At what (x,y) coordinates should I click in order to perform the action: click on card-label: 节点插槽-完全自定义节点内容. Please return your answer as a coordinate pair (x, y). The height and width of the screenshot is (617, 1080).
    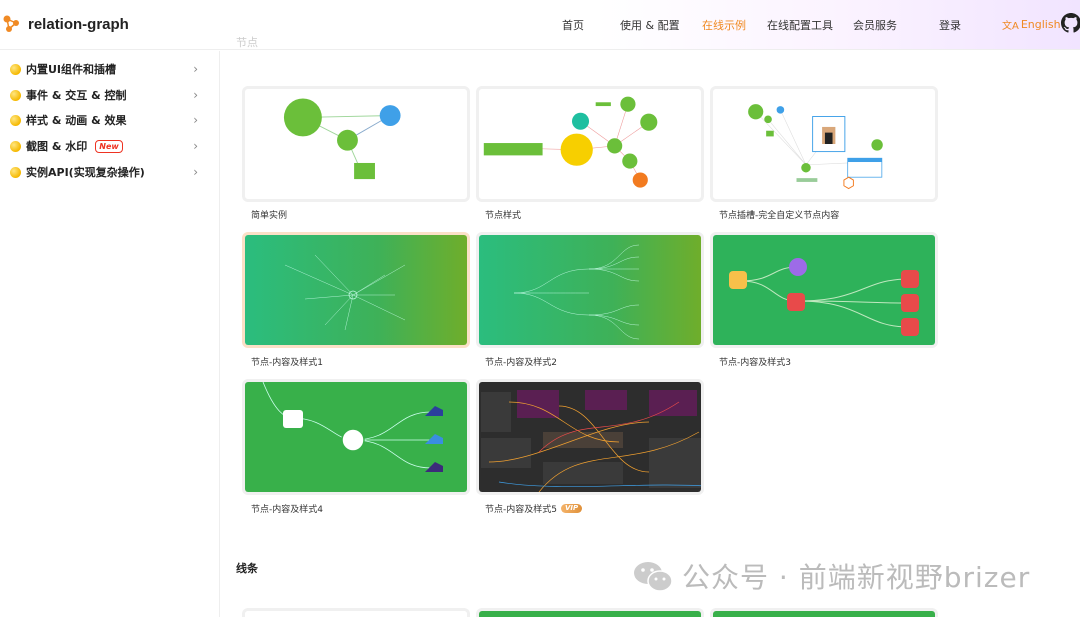
    Looking at the image, I should click on (779, 214).